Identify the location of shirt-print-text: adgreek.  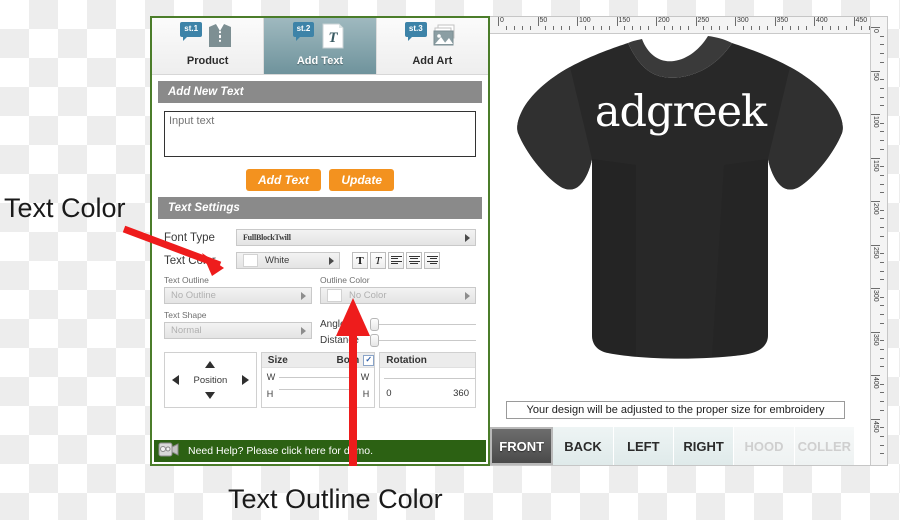
(681, 112).